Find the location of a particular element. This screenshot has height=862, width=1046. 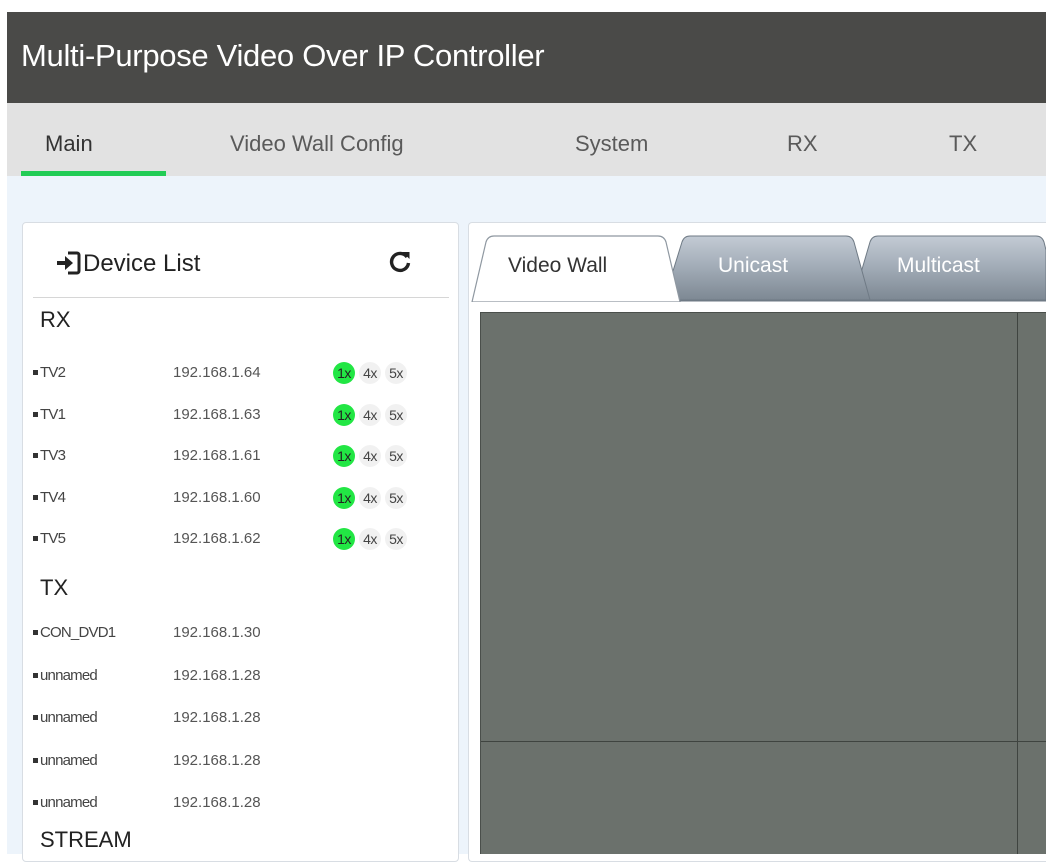

device-ip: 192.168.1.64 is located at coordinates (217, 372).